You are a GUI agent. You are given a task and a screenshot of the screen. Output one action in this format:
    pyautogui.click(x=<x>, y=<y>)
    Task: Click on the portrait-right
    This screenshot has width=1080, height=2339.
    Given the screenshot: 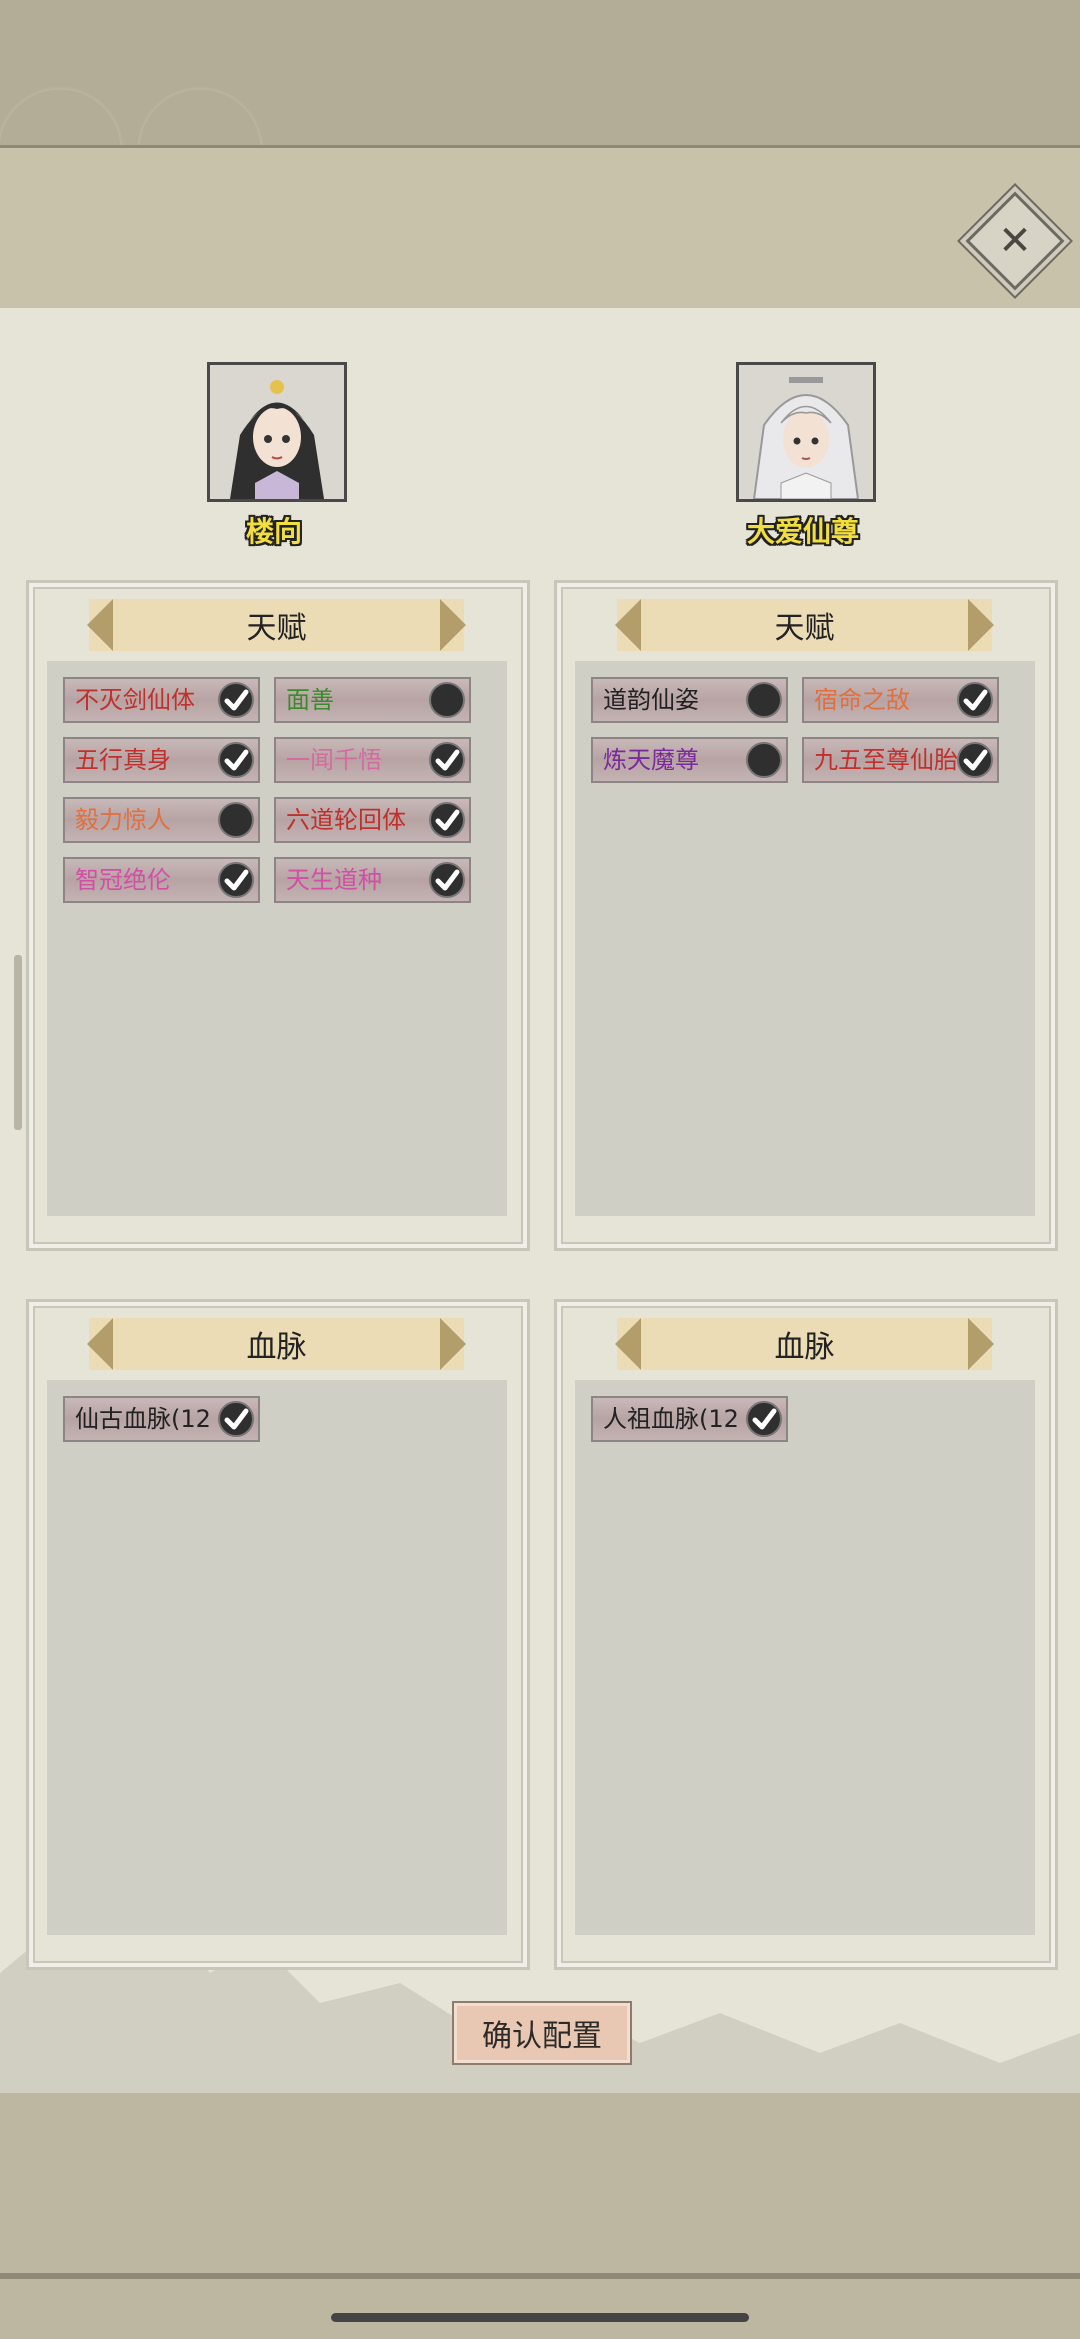 What is the action you would take?
    pyautogui.click(x=806, y=432)
    